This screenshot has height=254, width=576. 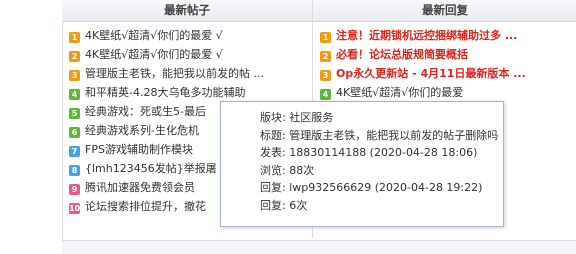 What do you see at coordinates (75, 208) in the screenshot?
I see `rank-badge: 10` at bounding box center [75, 208].